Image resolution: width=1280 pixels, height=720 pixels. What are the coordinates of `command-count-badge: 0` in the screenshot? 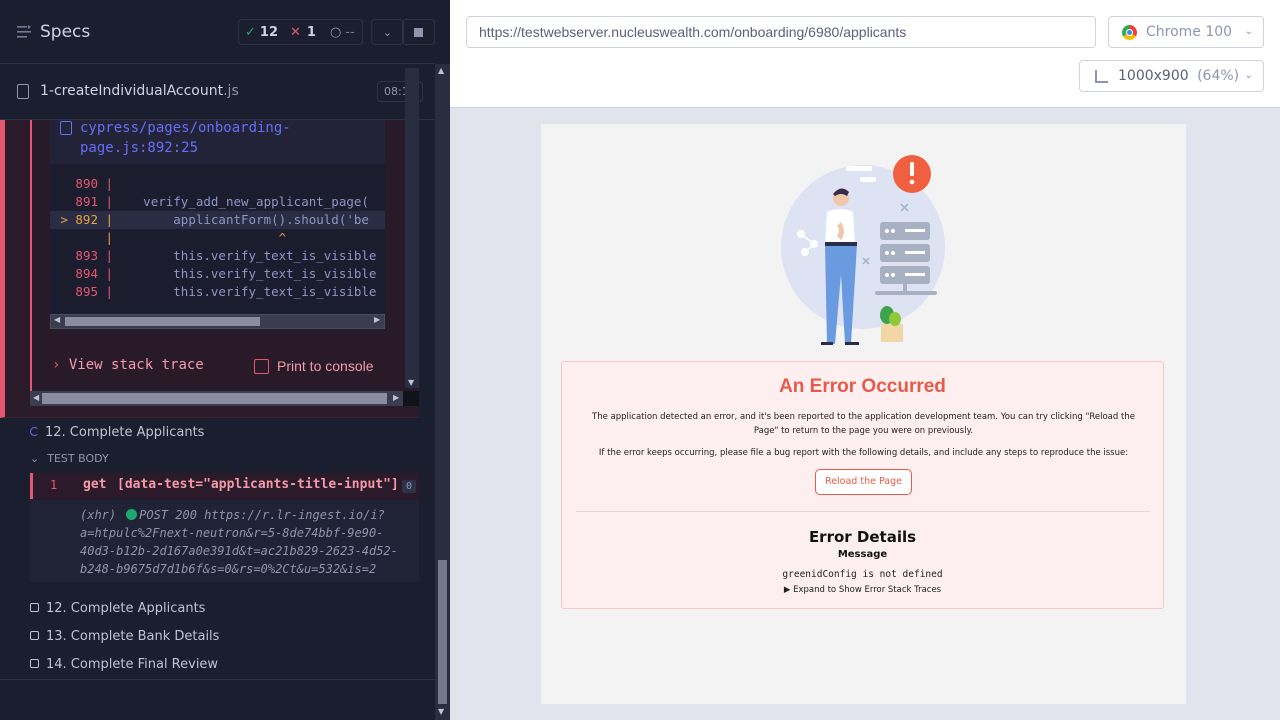 It's located at (409, 486).